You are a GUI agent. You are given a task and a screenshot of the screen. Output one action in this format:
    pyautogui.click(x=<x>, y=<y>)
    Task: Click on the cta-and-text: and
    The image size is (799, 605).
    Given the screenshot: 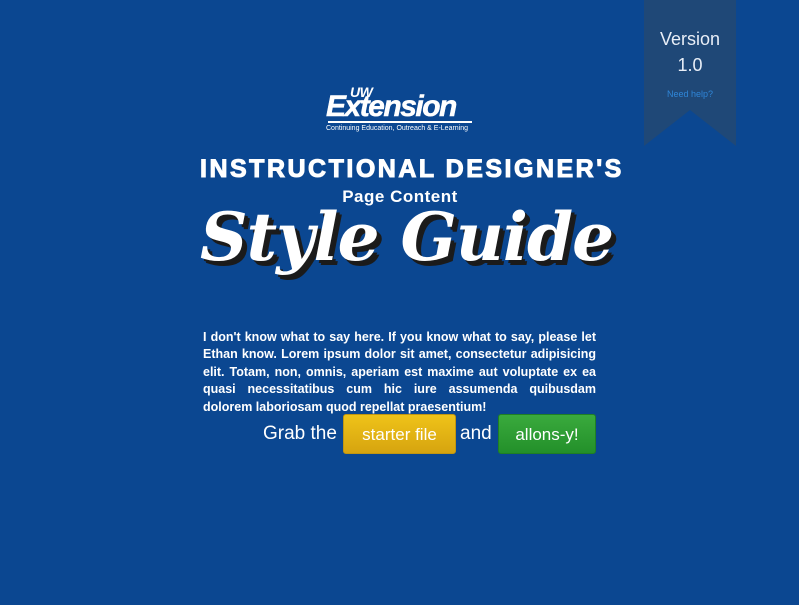 What is the action you would take?
    pyautogui.click(x=476, y=433)
    